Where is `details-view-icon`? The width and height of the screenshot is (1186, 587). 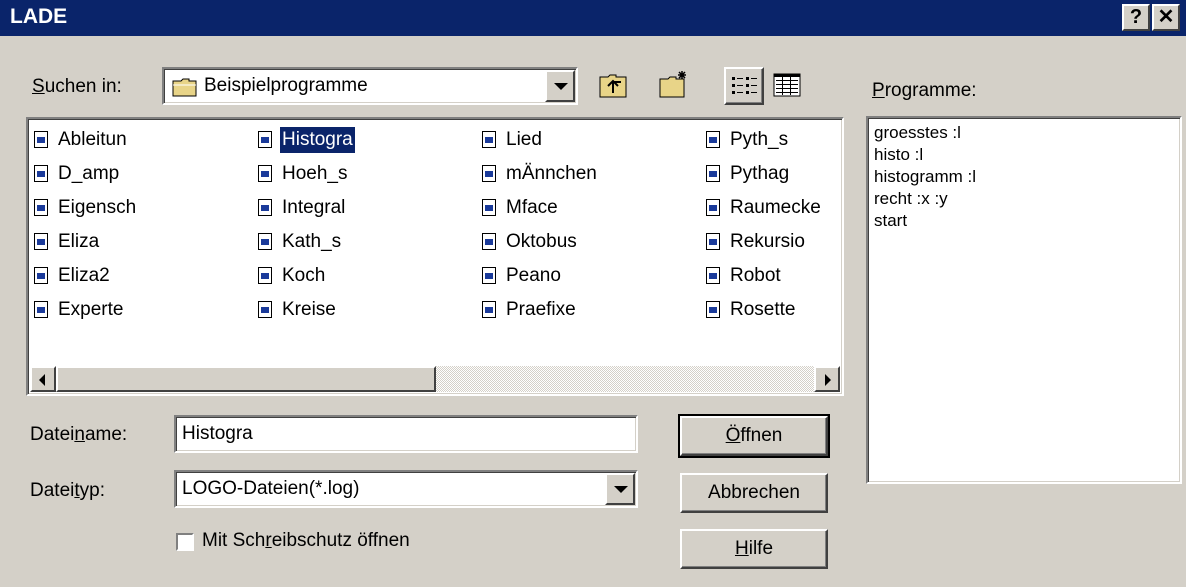
details-view-icon is located at coordinates (787, 85).